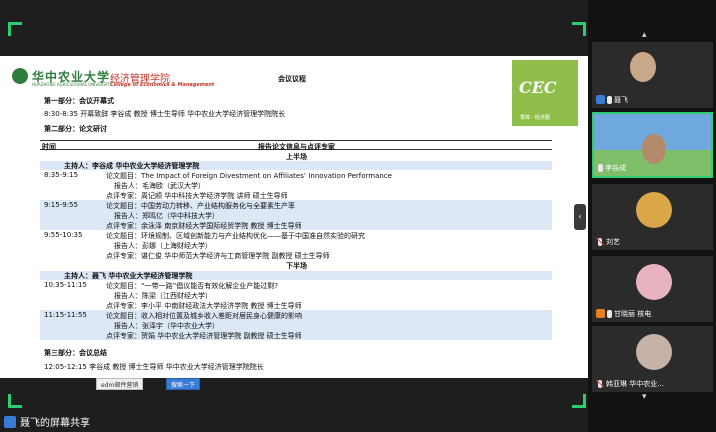  I want to click on session2-time: 9:15-9:55, so click(61, 205).